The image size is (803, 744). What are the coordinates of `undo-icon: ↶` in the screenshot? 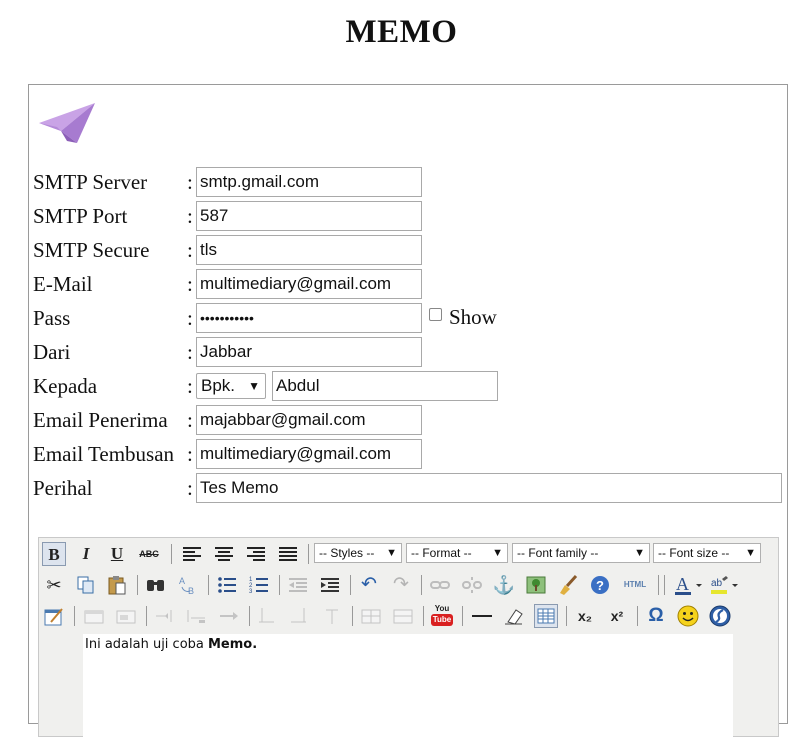 It's located at (369, 585).